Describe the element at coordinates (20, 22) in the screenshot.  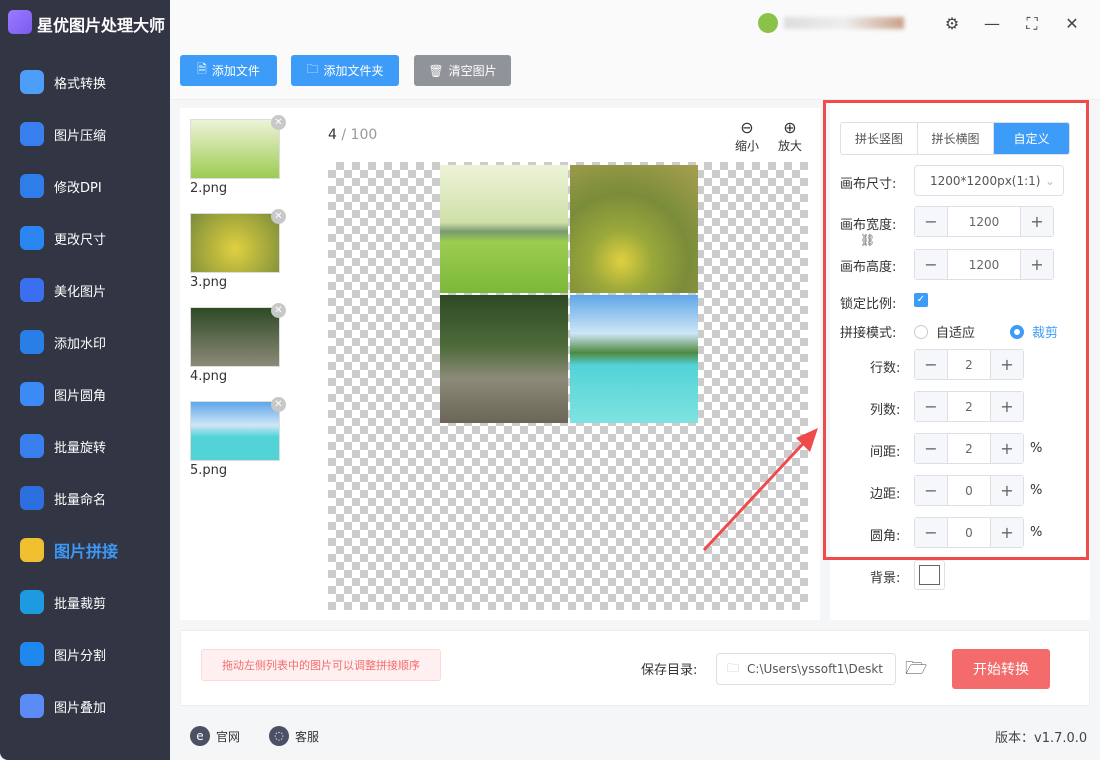
I see `app-logo-icon` at that location.